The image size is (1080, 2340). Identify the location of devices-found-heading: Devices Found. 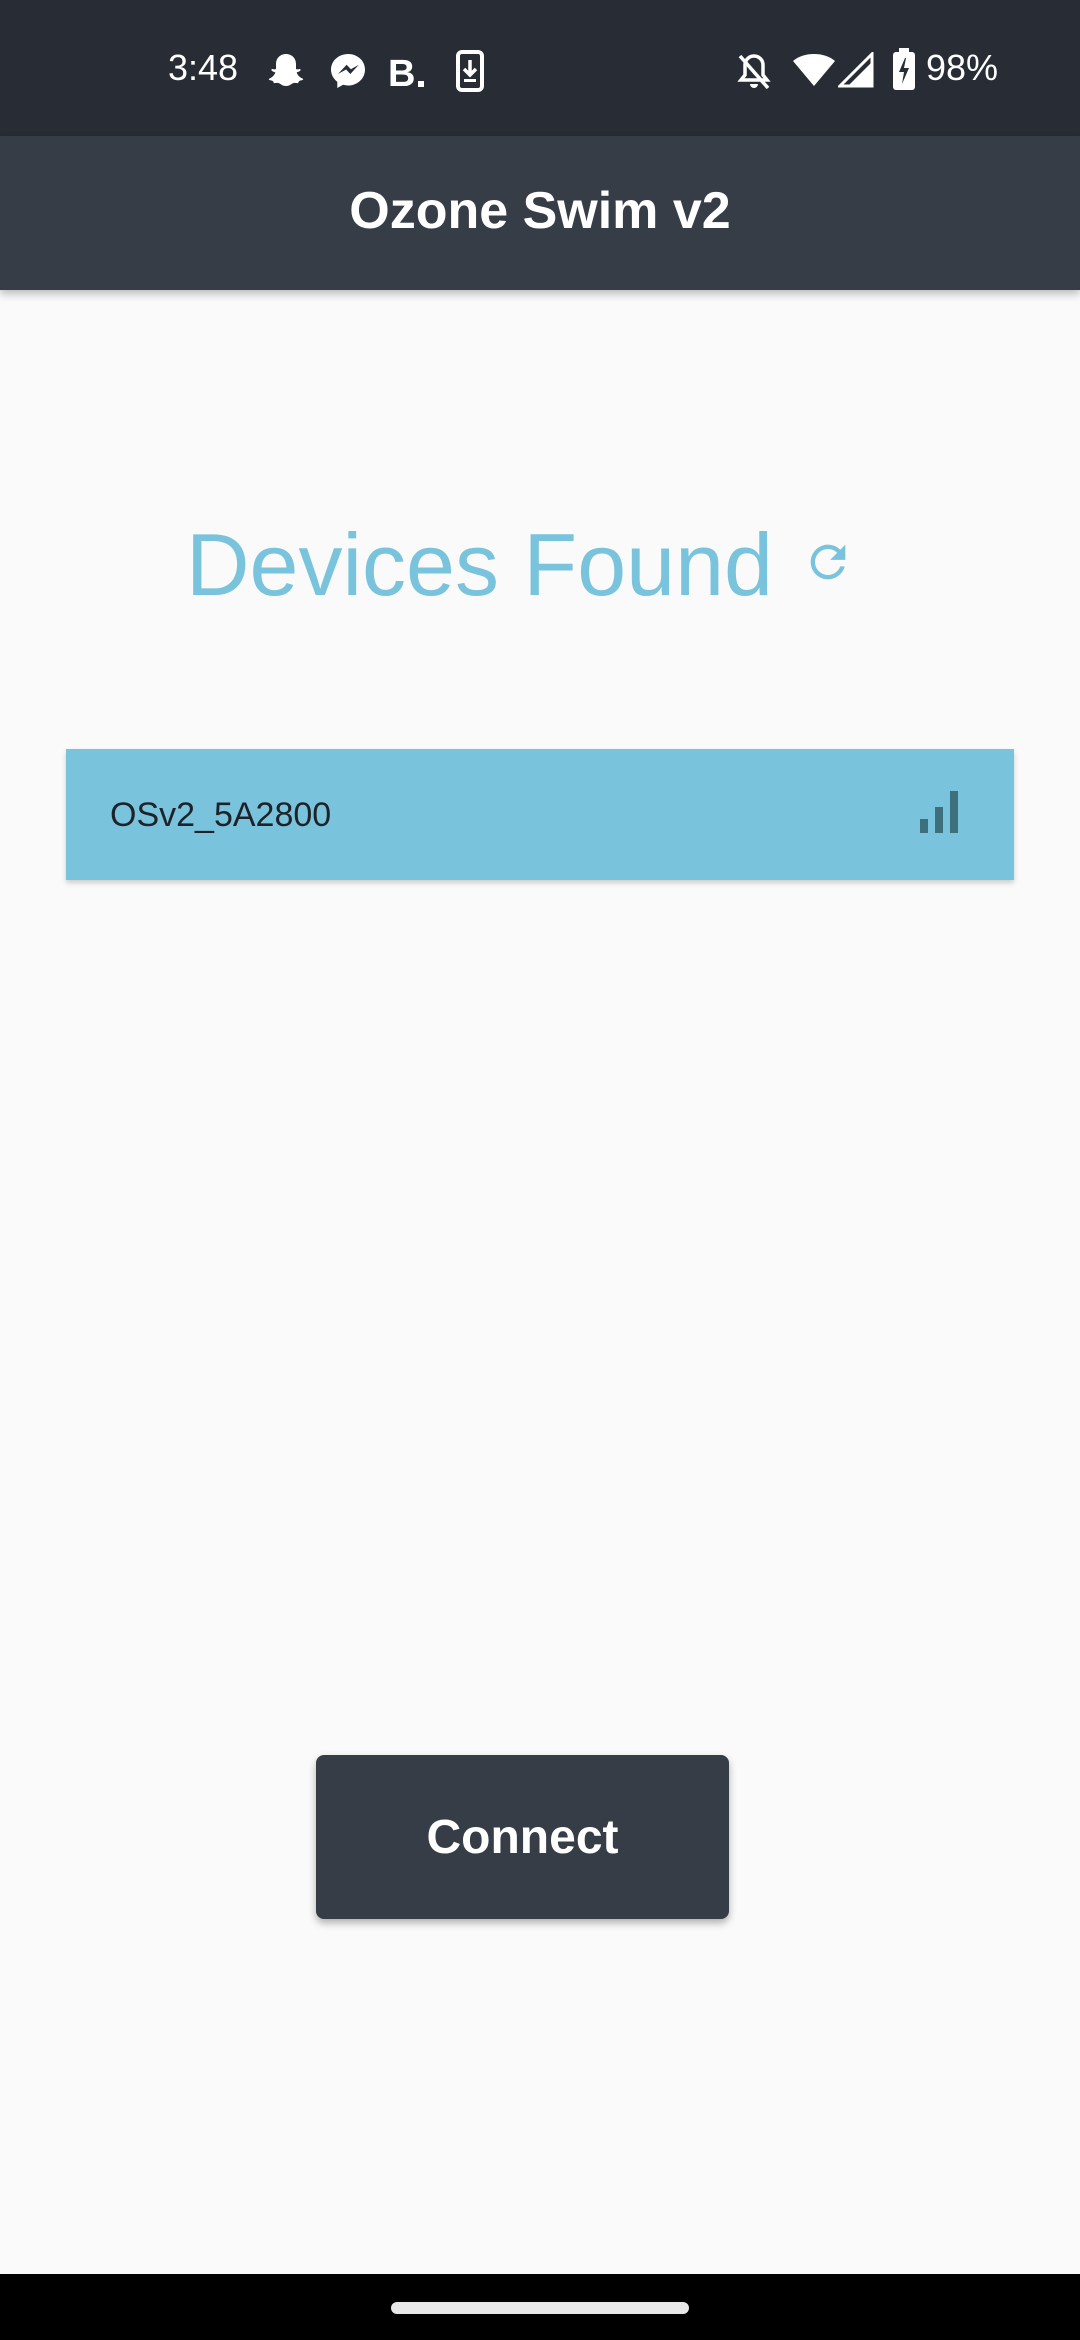
(479, 564).